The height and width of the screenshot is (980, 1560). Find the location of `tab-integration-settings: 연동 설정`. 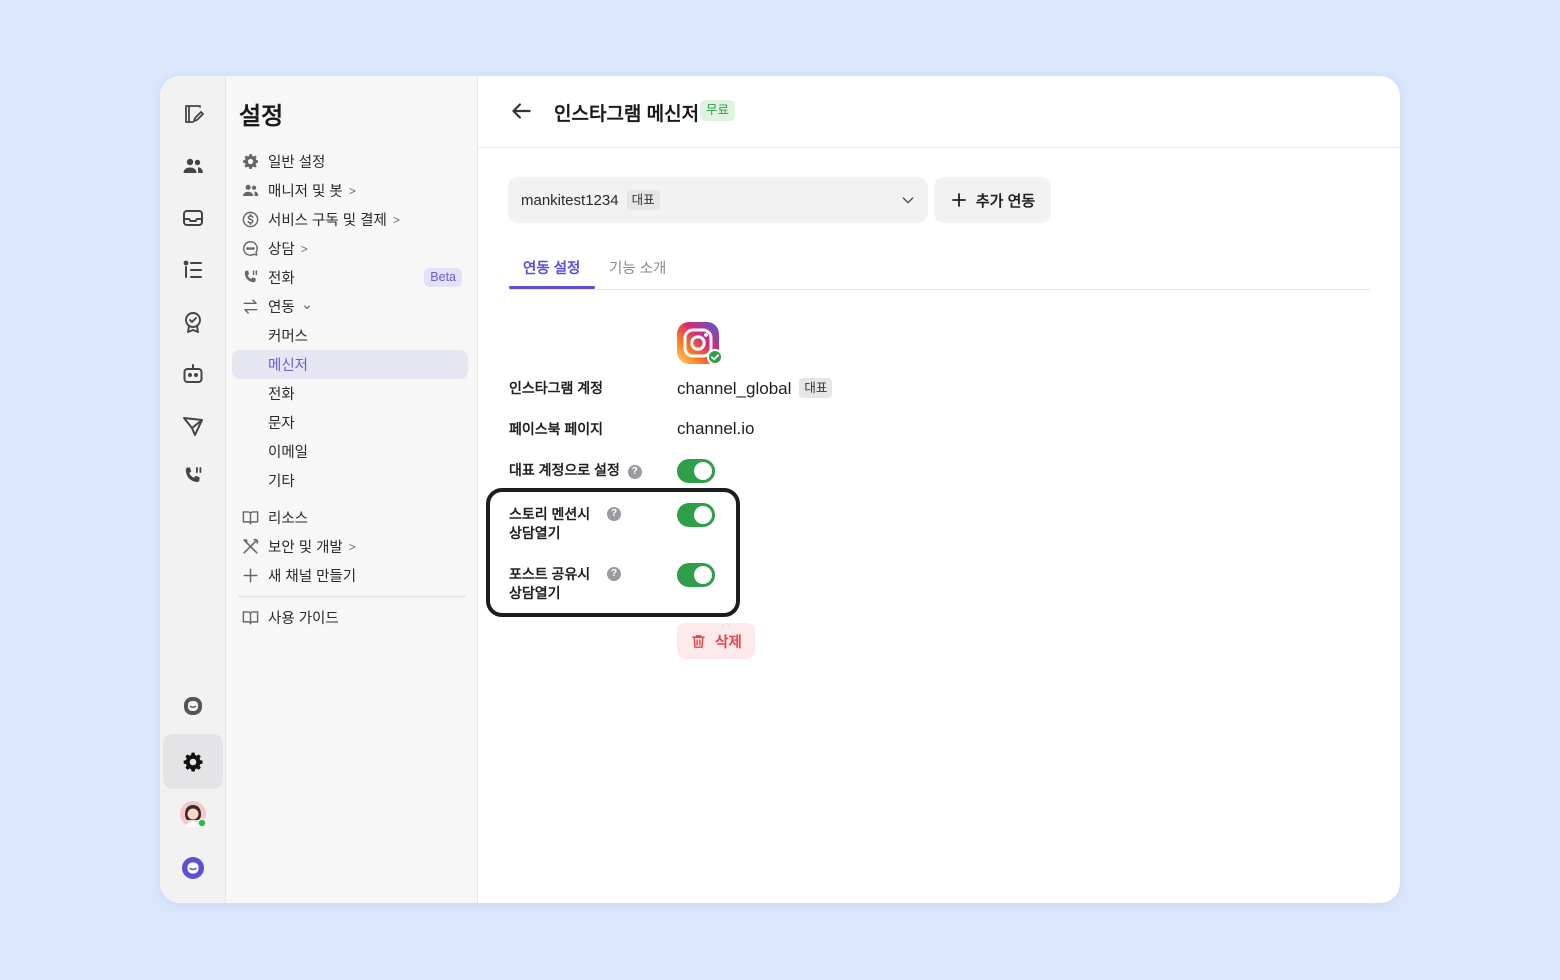

tab-integration-settings: 연동 설정 is located at coordinates (551, 267).